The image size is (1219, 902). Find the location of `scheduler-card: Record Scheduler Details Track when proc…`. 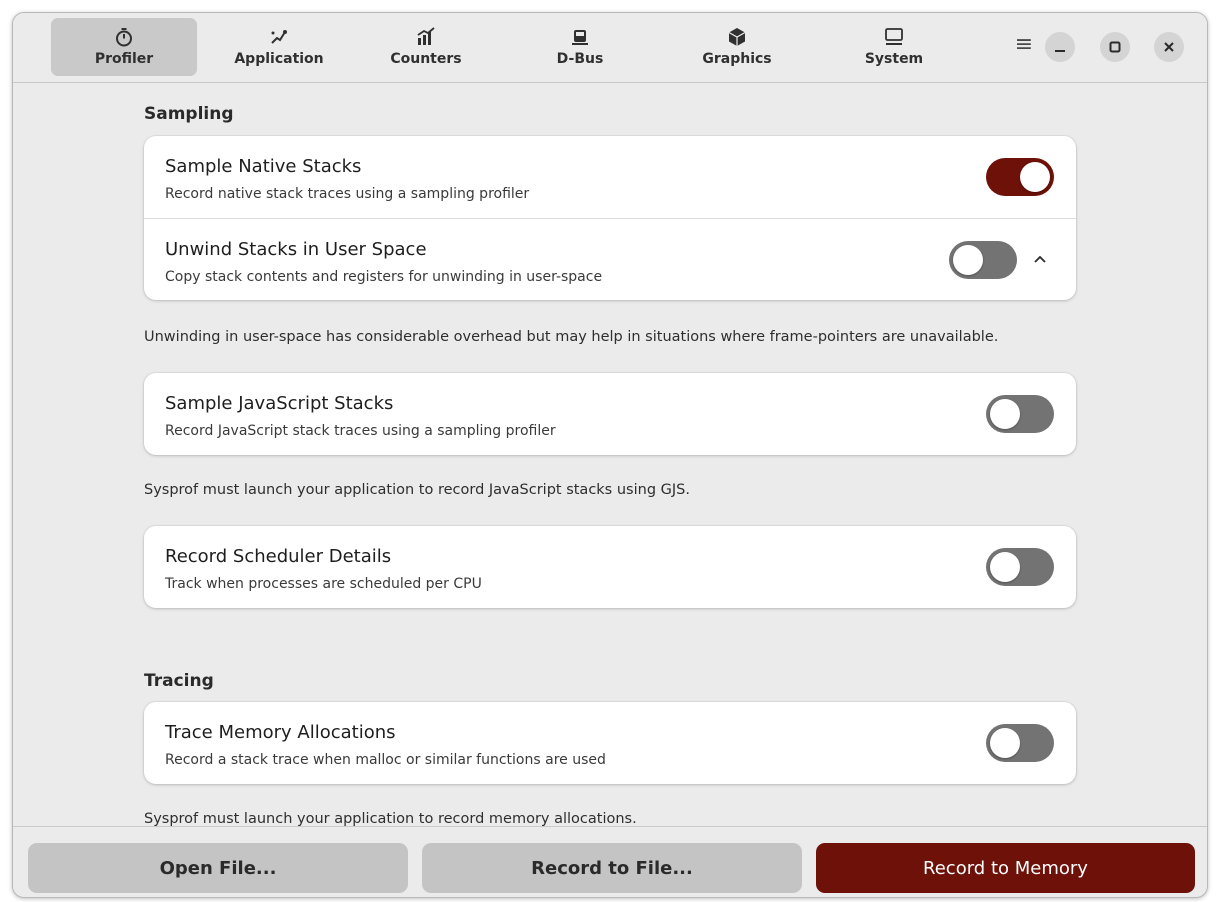

scheduler-card: Record Scheduler Details Track when proc… is located at coordinates (610, 567).